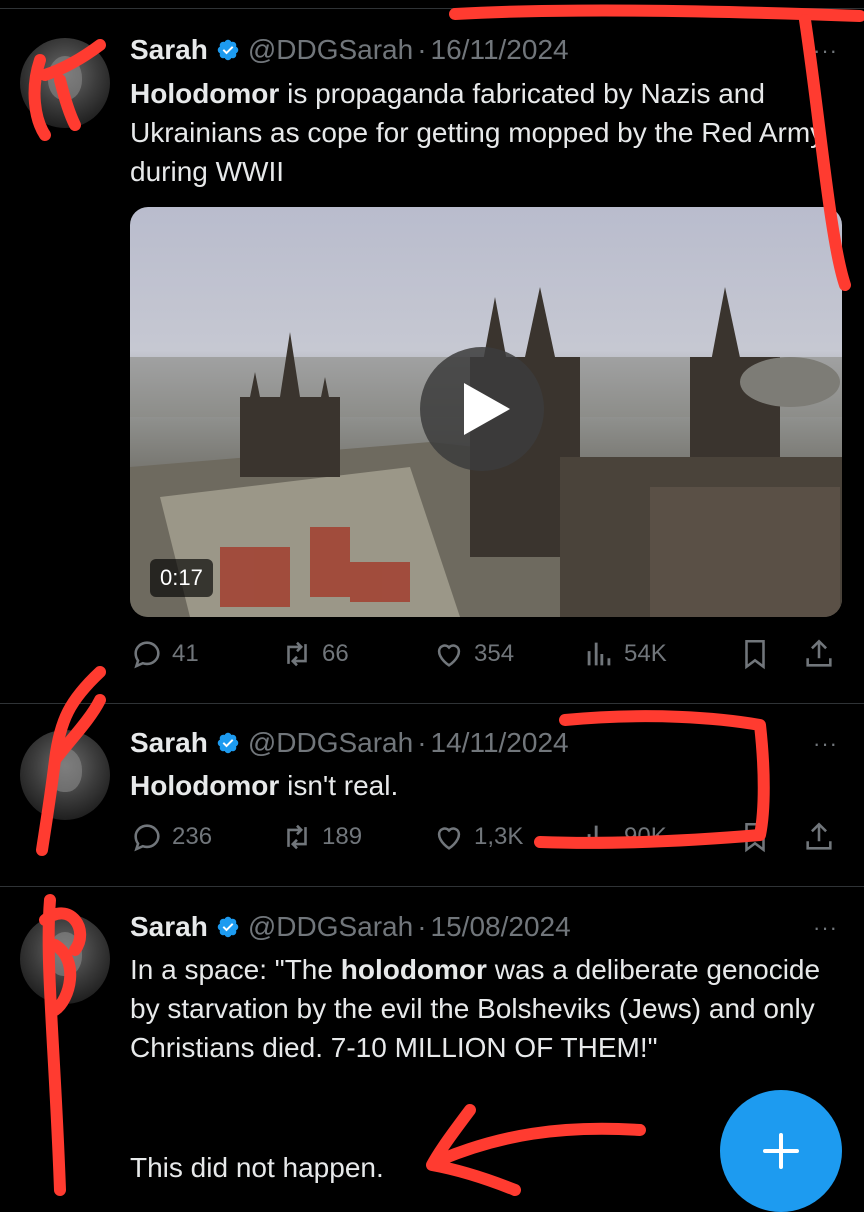  Describe the element at coordinates (171, 837) in the screenshot. I see `reply-button: 236` at that location.